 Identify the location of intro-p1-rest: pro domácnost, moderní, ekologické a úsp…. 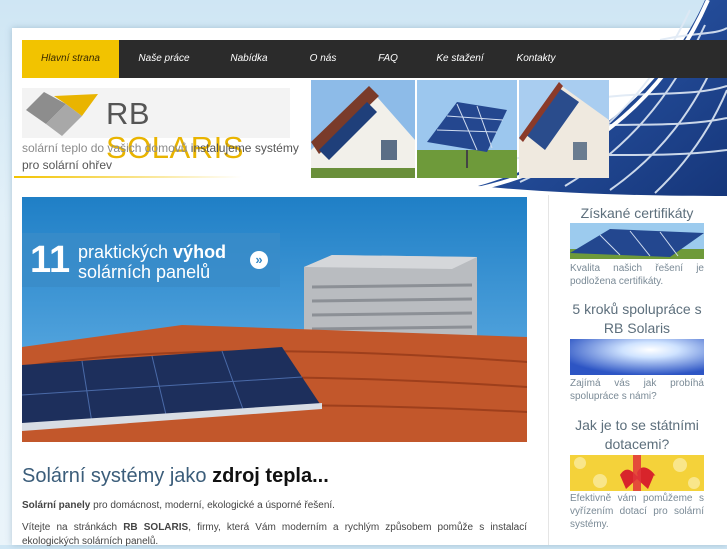
(214, 505).